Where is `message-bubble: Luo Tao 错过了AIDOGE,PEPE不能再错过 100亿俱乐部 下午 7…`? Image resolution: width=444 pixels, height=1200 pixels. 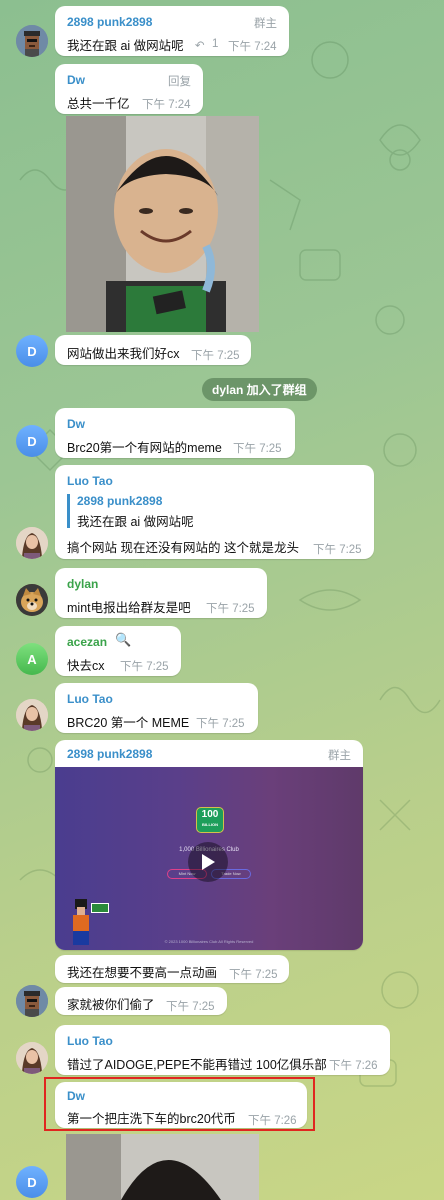
message-bubble: Luo Tao 错过了AIDOGE,PEPE不能再错过 100亿俱乐部 下午 7… is located at coordinates (222, 1050).